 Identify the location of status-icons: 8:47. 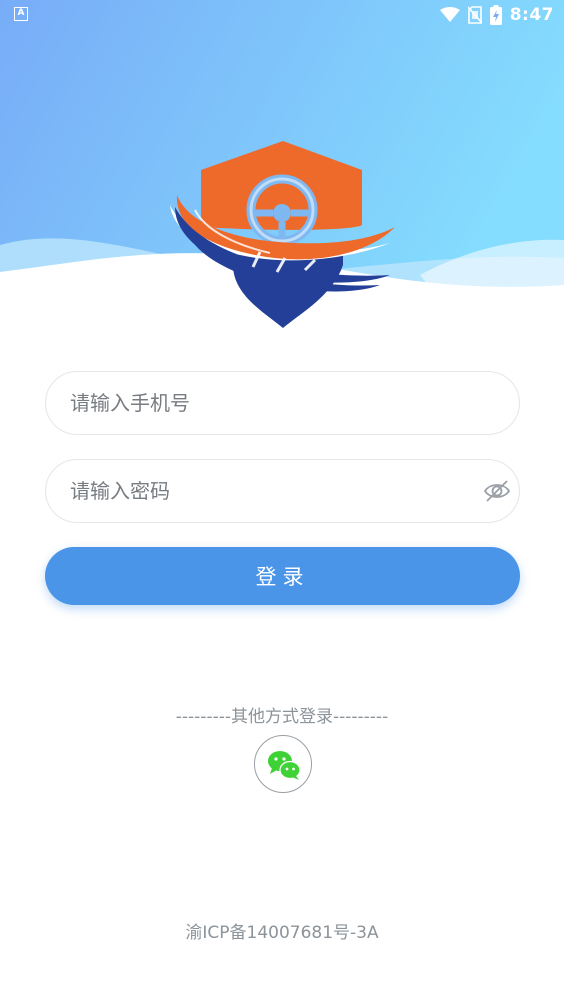
(496, 15).